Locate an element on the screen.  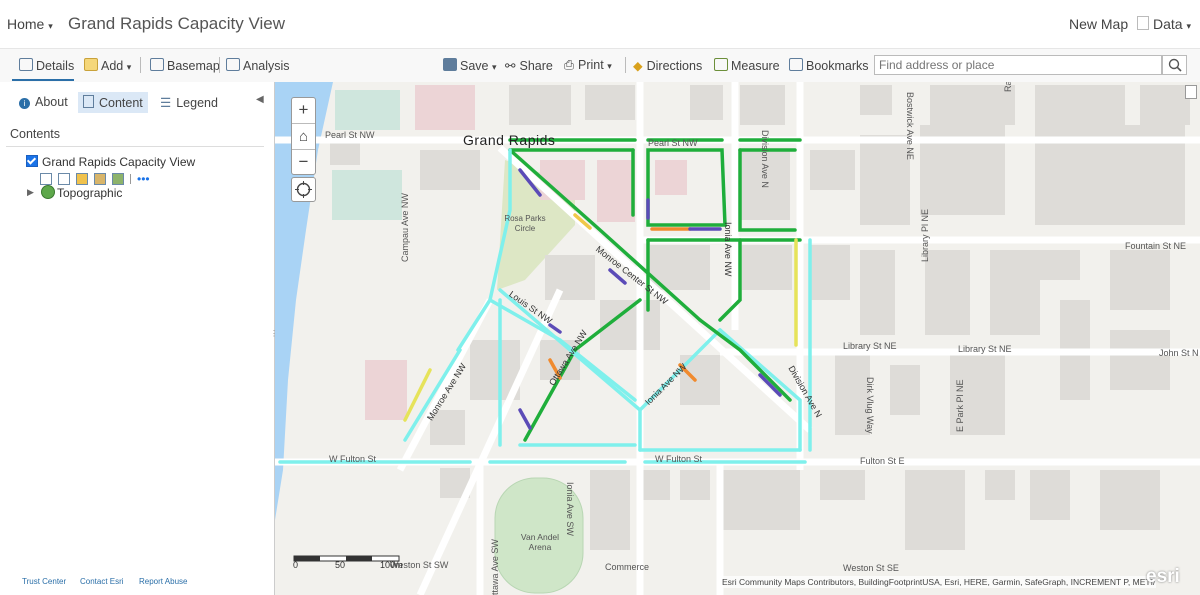
home-extent-button: ⌂ is located at coordinates (303, 137).